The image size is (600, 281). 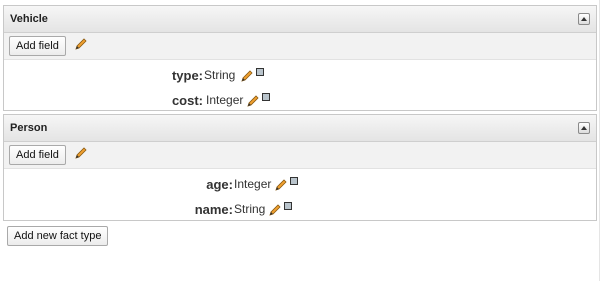 What do you see at coordinates (118, 210) in the screenshot?
I see `field-row: name:` at bounding box center [118, 210].